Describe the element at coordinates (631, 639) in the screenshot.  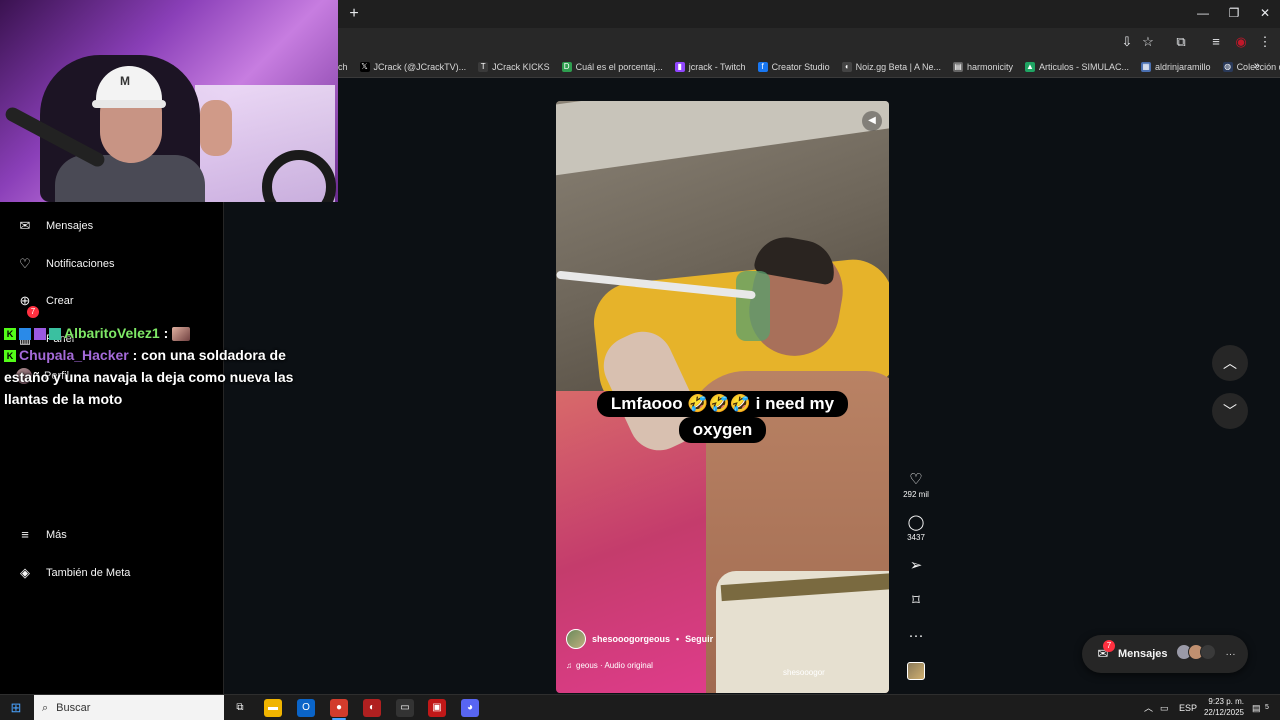
I see `author-username: shesooogorgeous` at that location.